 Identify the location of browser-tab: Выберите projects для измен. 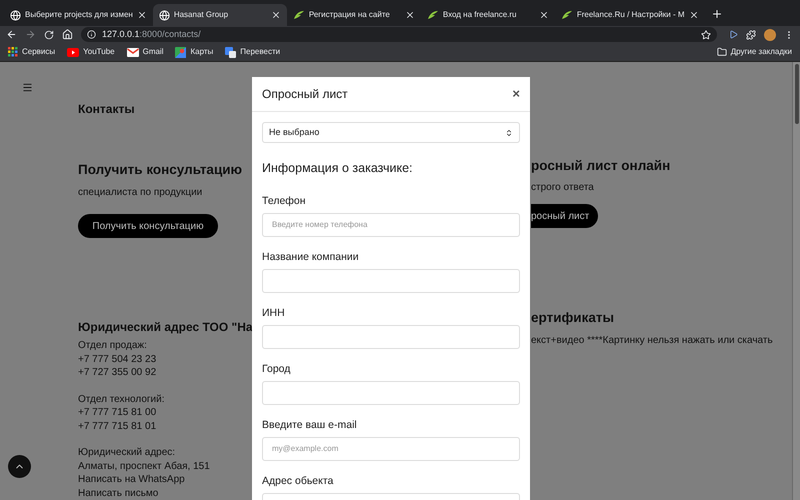
(78, 15).